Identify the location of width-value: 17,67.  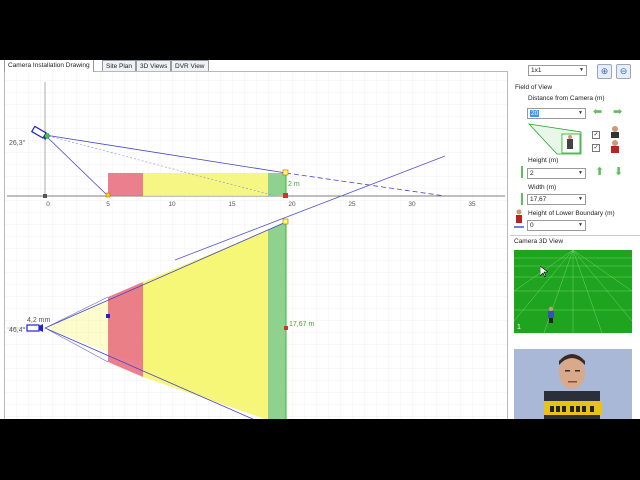
(538, 199).